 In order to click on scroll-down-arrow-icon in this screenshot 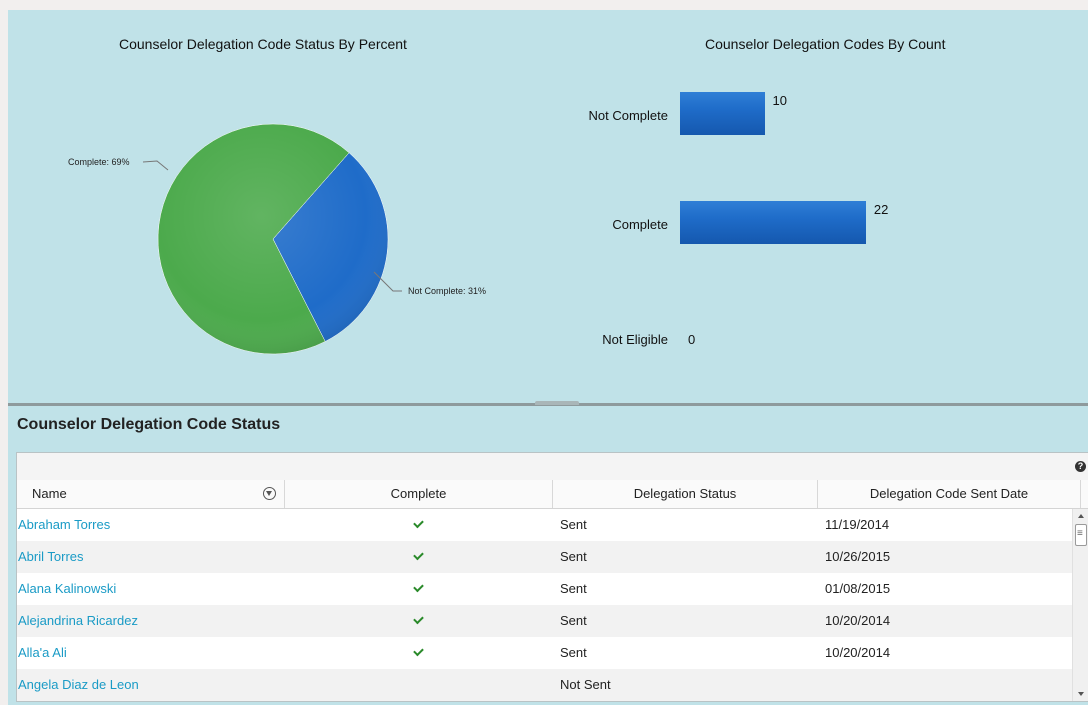, I will do `click(1081, 694)`.